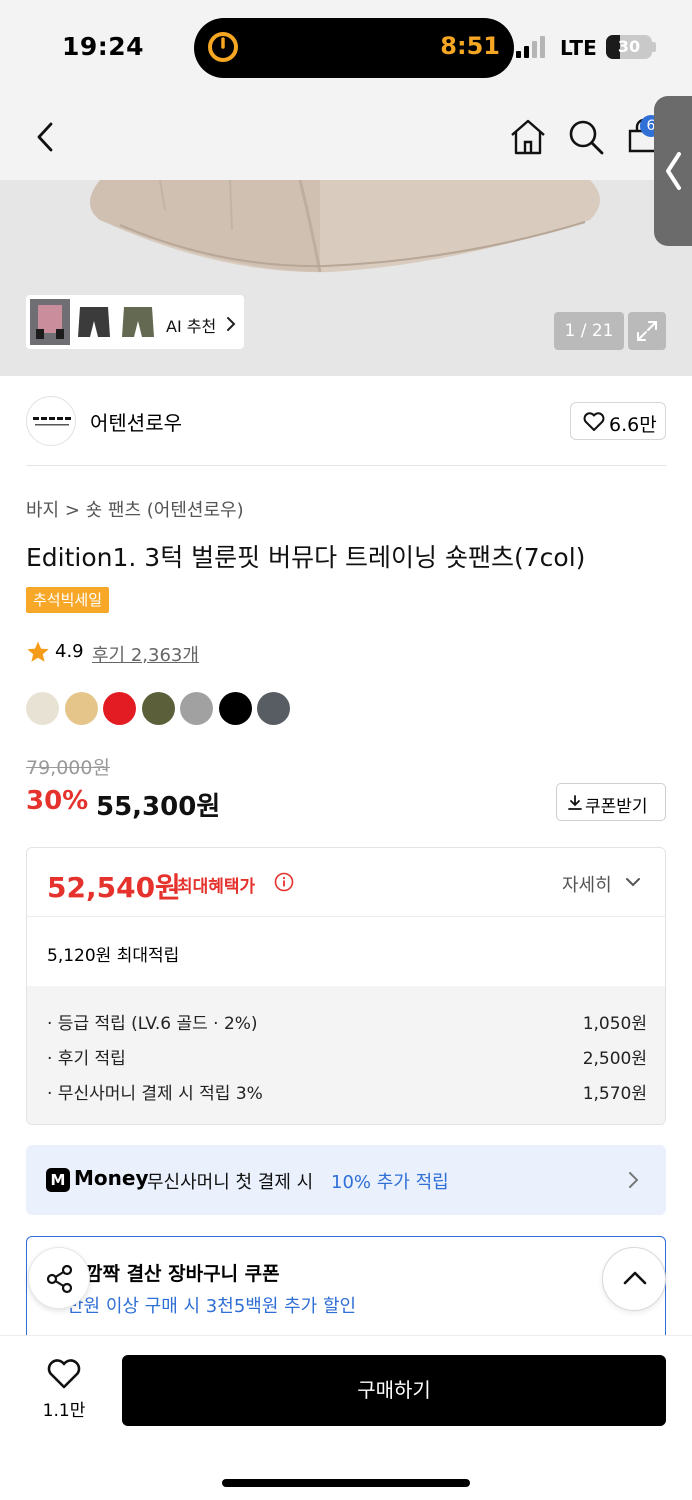  Describe the element at coordinates (616, 807) in the screenshot. I see `coupon-button-label: 쿠폰받기` at that location.